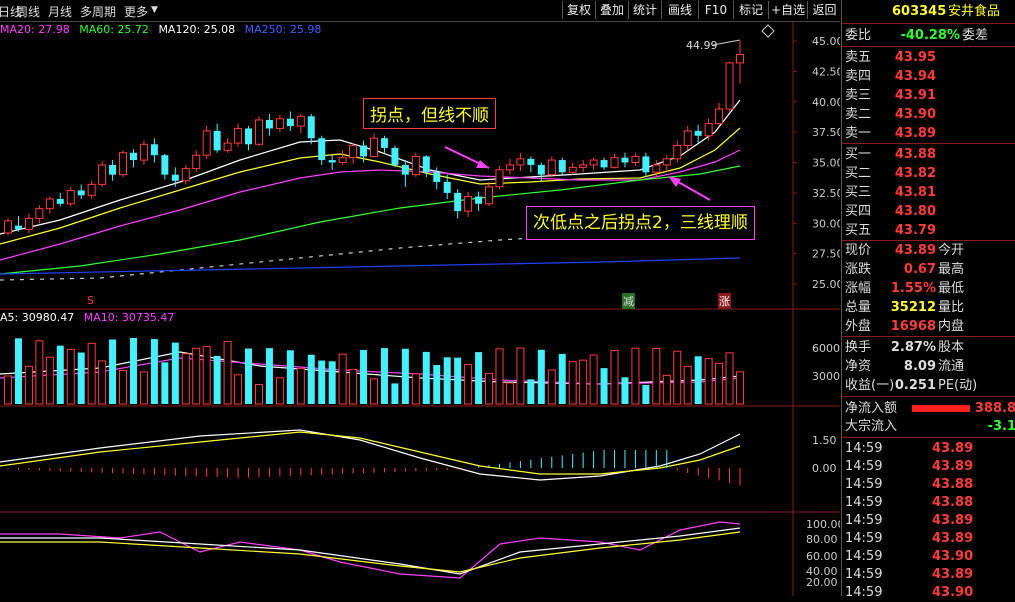  I want to click on ask-row: 卖一 43.89, so click(928, 134).